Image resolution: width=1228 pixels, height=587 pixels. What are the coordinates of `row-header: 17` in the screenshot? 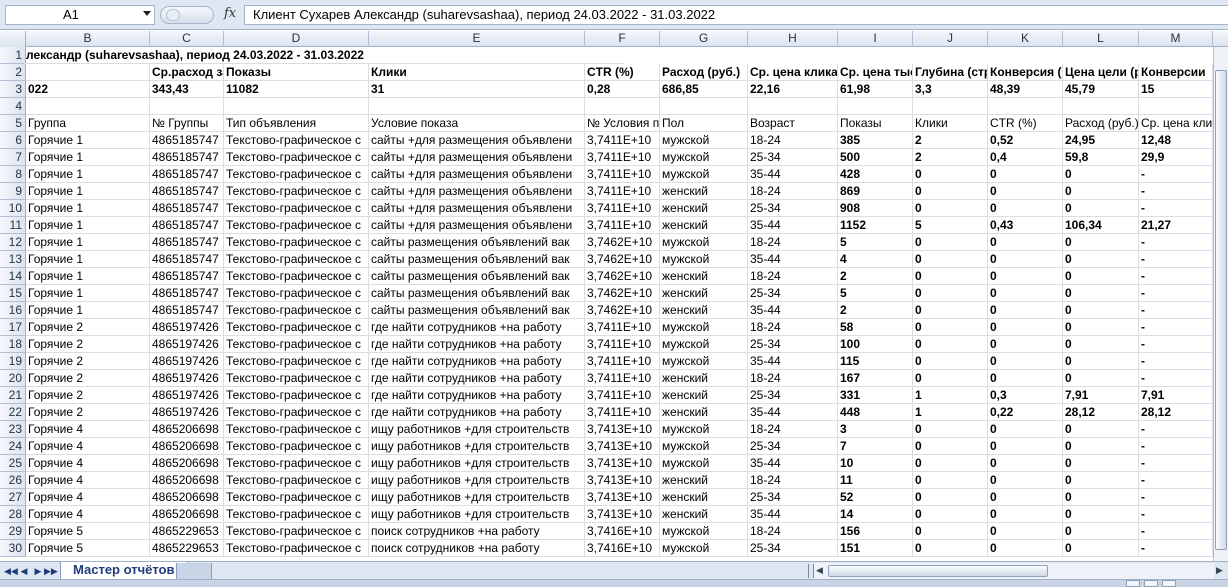 It's located at (13, 327).